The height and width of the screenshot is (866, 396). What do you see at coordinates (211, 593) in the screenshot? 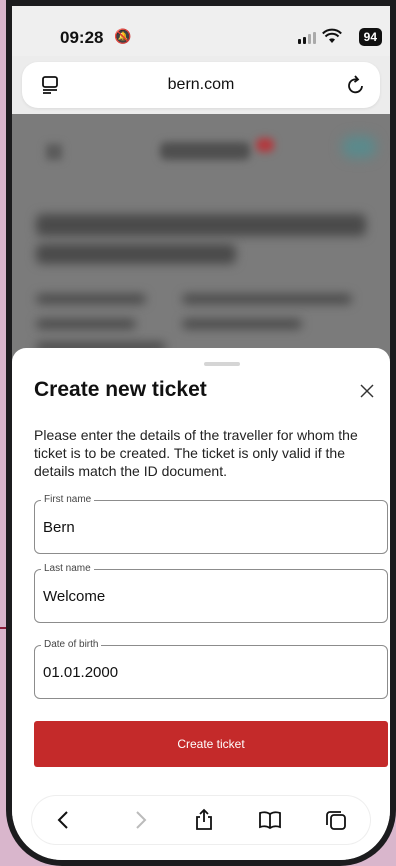
I see `last-name-field: Last name Welcome` at bounding box center [211, 593].